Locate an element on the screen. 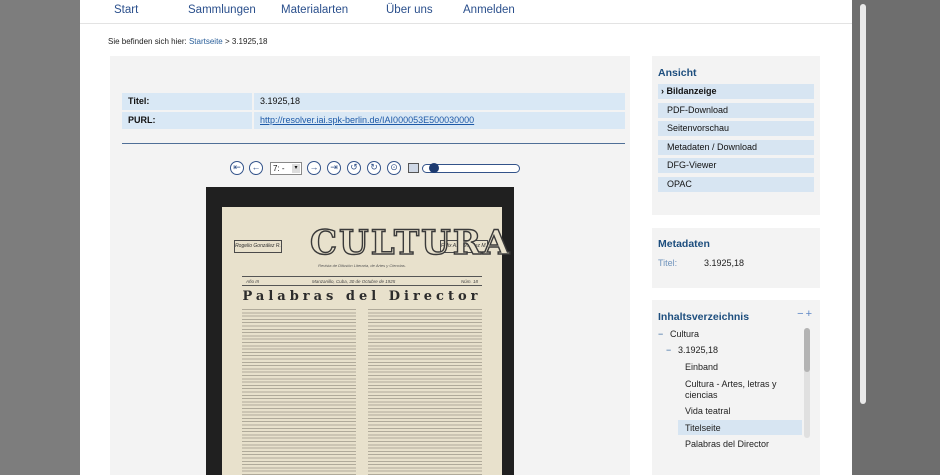  nav-anmelden: Anmelden is located at coordinates (489, 10).